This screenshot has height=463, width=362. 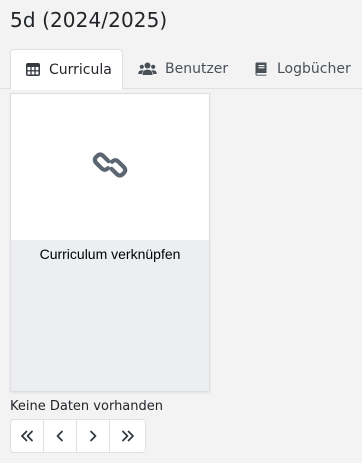 I want to click on card-title: Curriculum verknüpfen, so click(x=110, y=254).